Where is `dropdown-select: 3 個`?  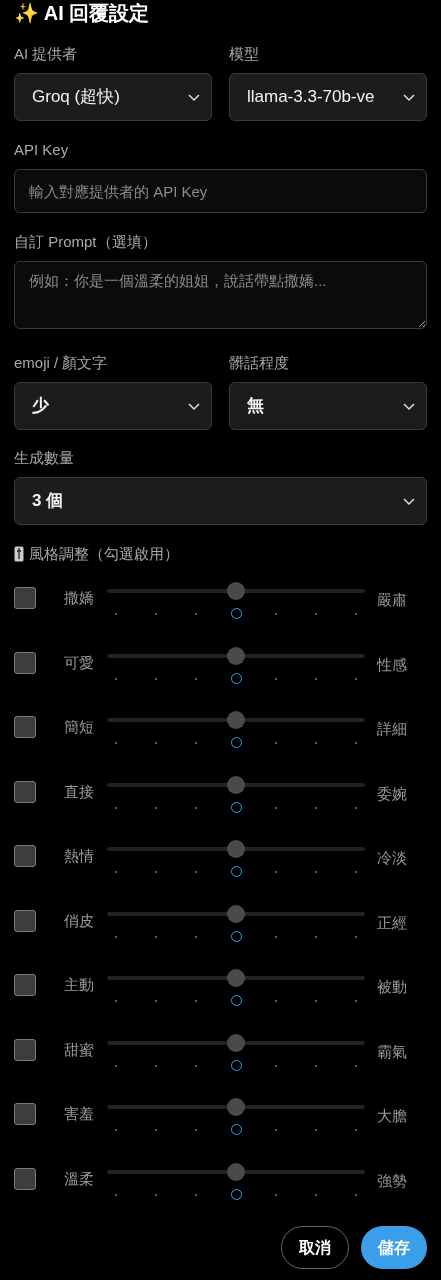 dropdown-select: 3 個 is located at coordinates (220, 501).